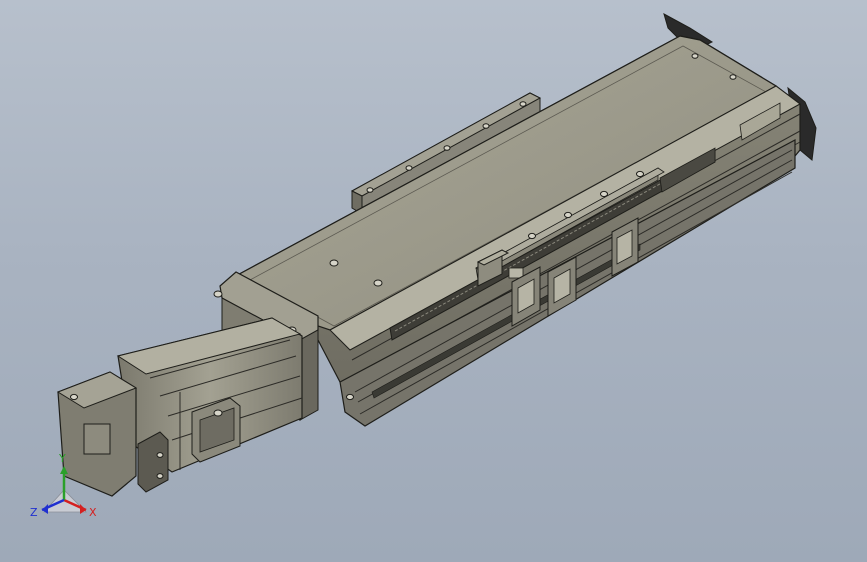 The width and height of the screenshot is (867, 562). What do you see at coordinates (62, 458) in the screenshot?
I see `triad-y-label: Y` at bounding box center [62, 458].